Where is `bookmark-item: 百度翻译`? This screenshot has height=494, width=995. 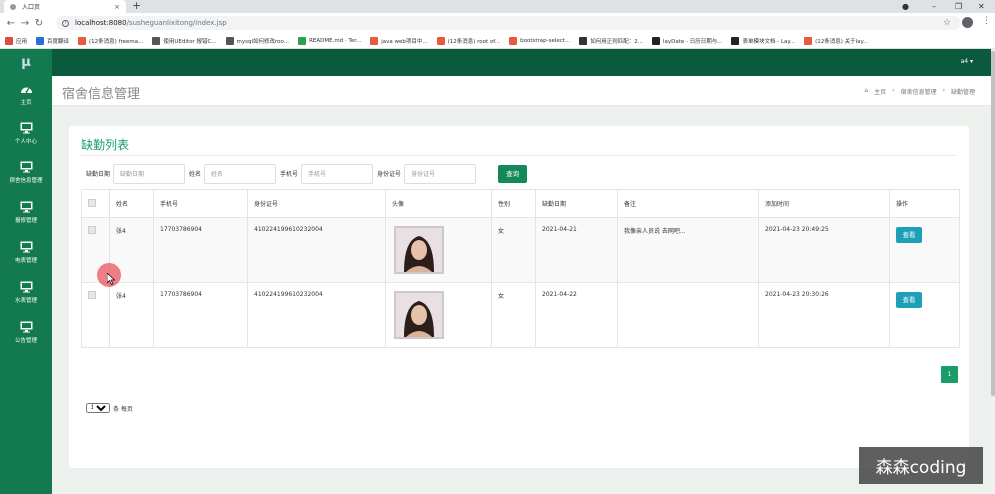
bookmark-item: 百度翻译 is located at coordinates (52, 40).